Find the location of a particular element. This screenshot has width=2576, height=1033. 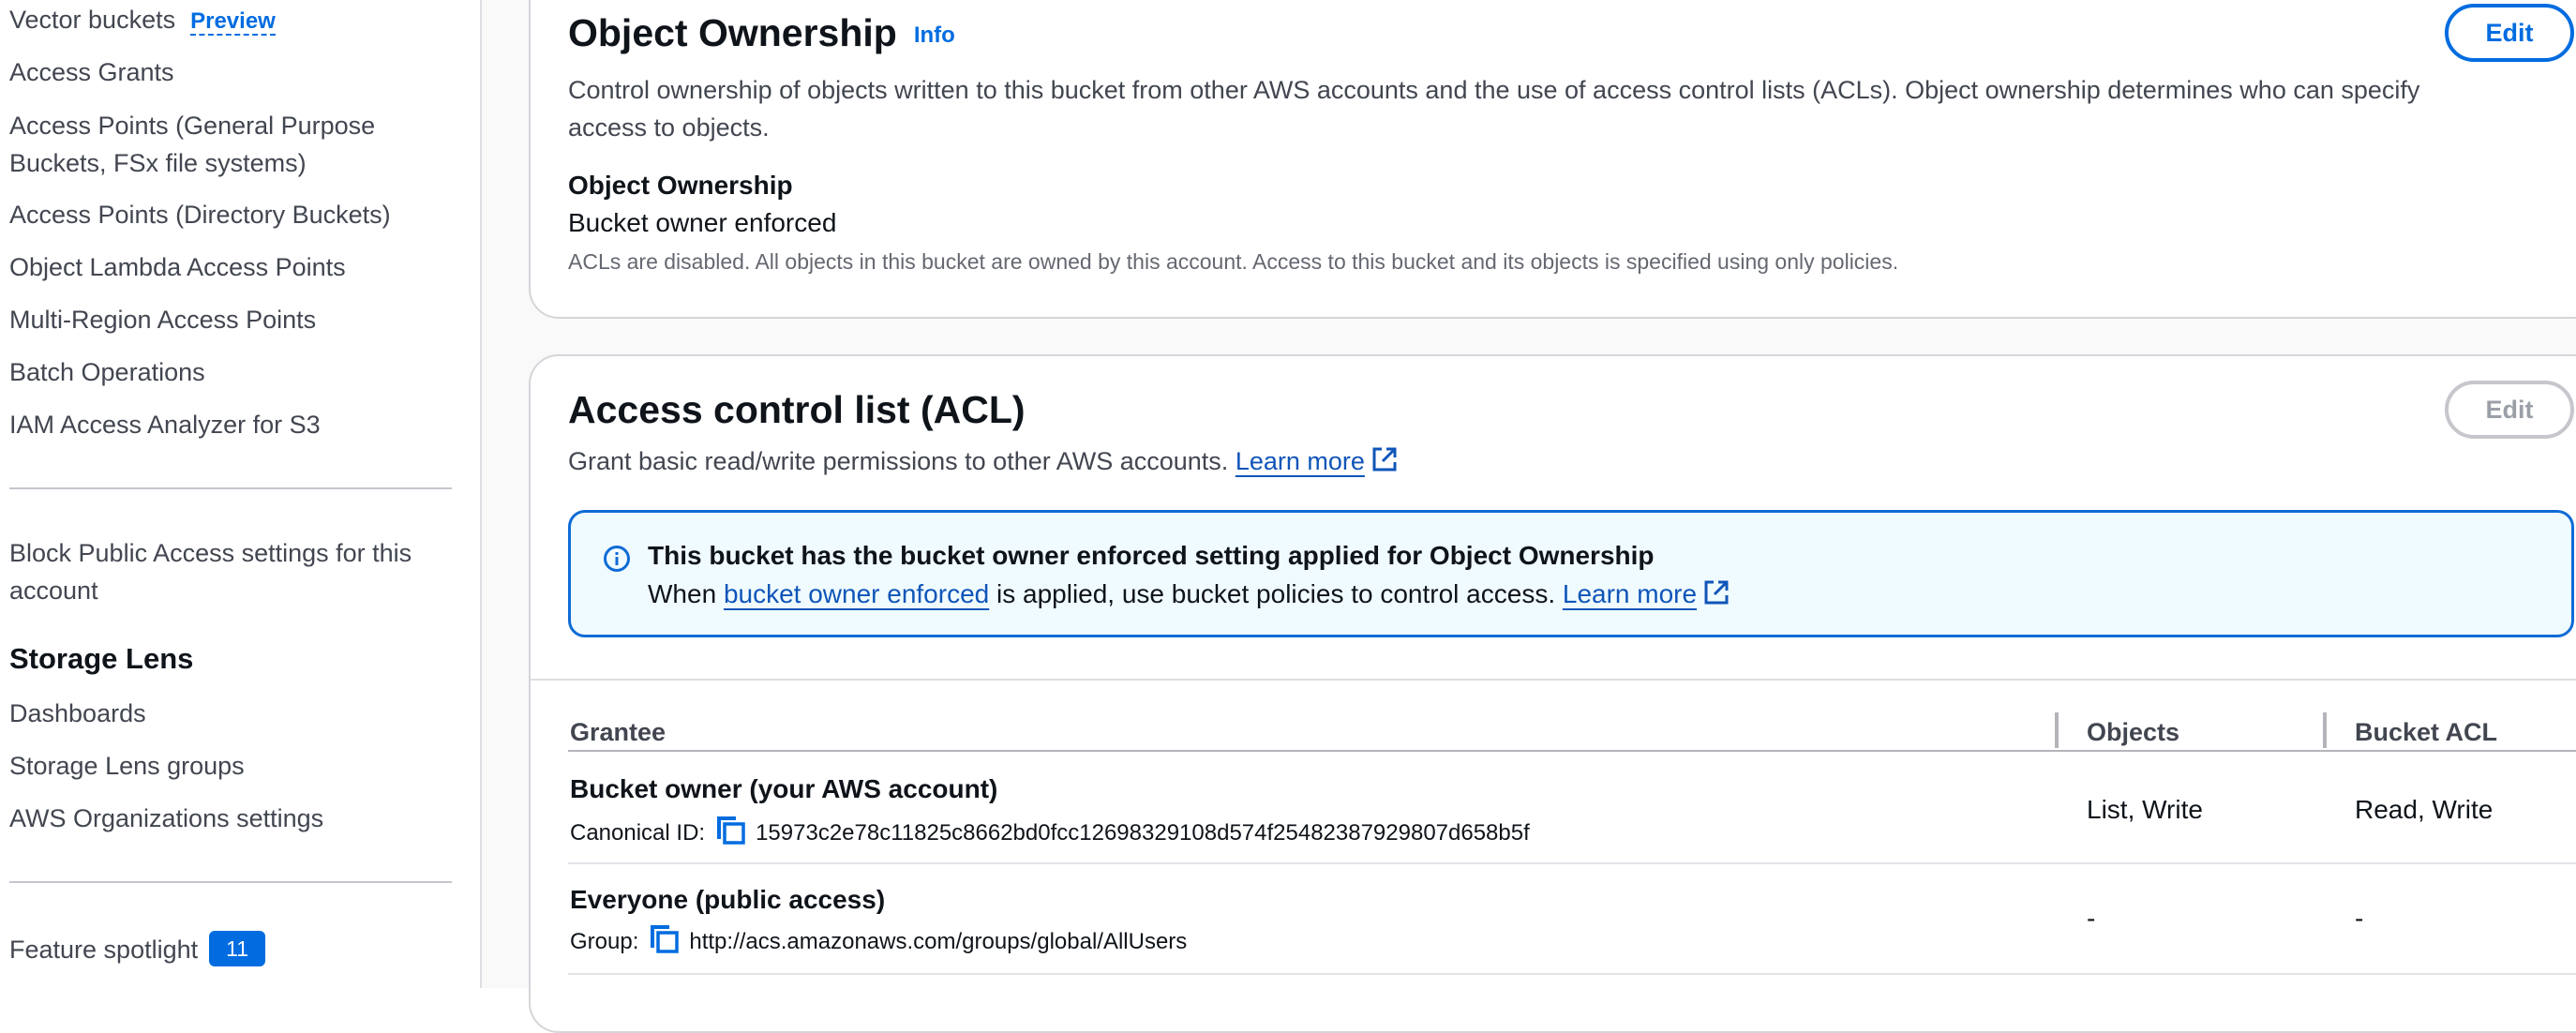

sidebar-item-access-grants: Access Grants is located at coordinates (91, 72).